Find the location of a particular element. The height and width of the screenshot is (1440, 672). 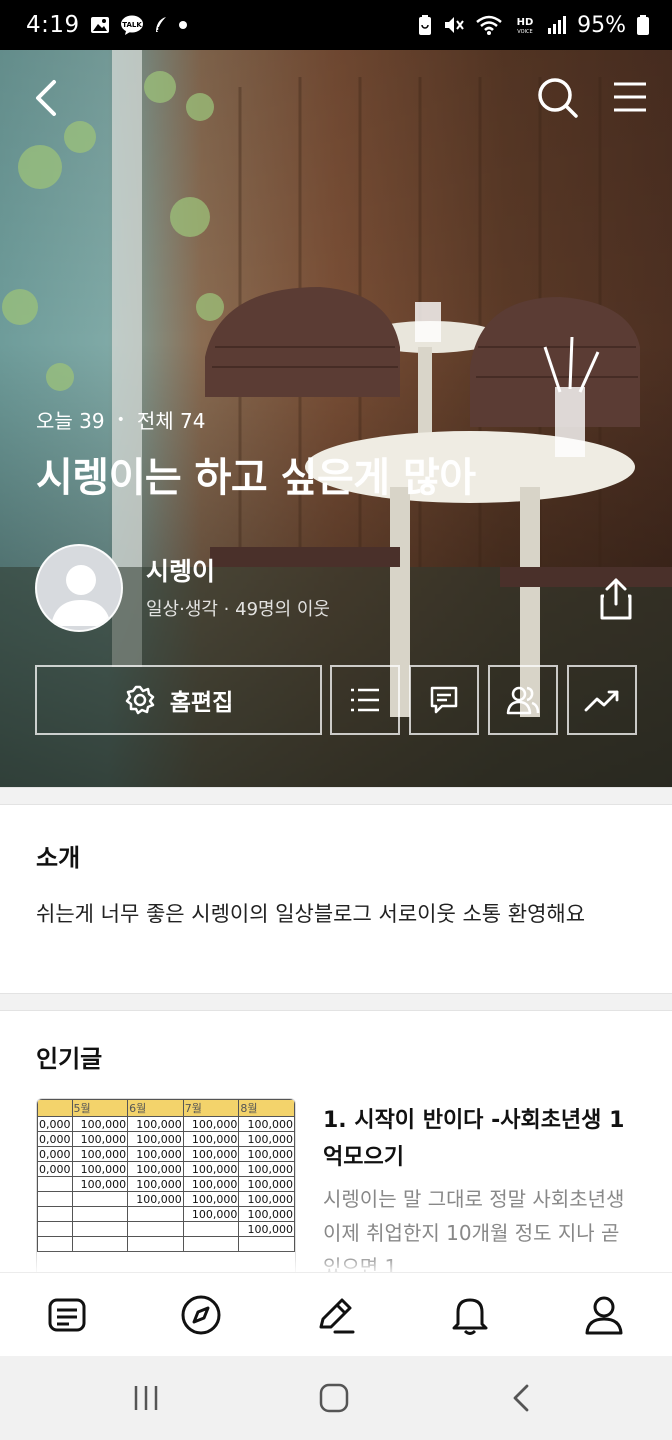

blog-title: 시렝이는 하고 싶은게 많아 is located at coordinates (256, 478).